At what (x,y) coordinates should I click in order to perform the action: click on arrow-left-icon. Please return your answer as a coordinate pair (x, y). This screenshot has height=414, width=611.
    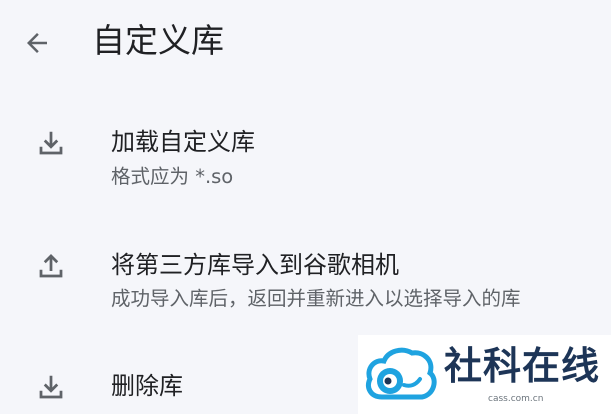
    Looking at the image, I should click on (37, 43).